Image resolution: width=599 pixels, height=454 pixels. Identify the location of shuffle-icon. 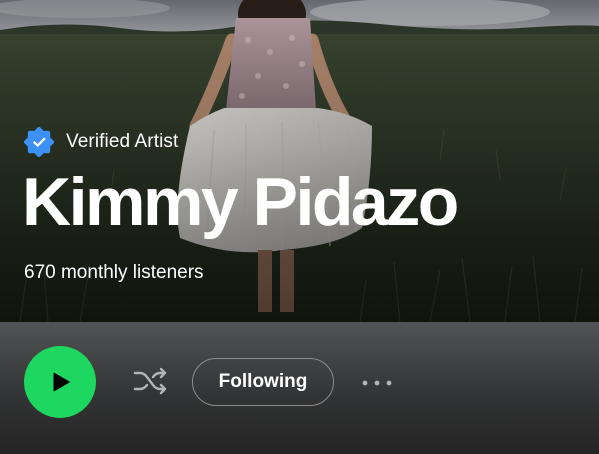
(150, 382).